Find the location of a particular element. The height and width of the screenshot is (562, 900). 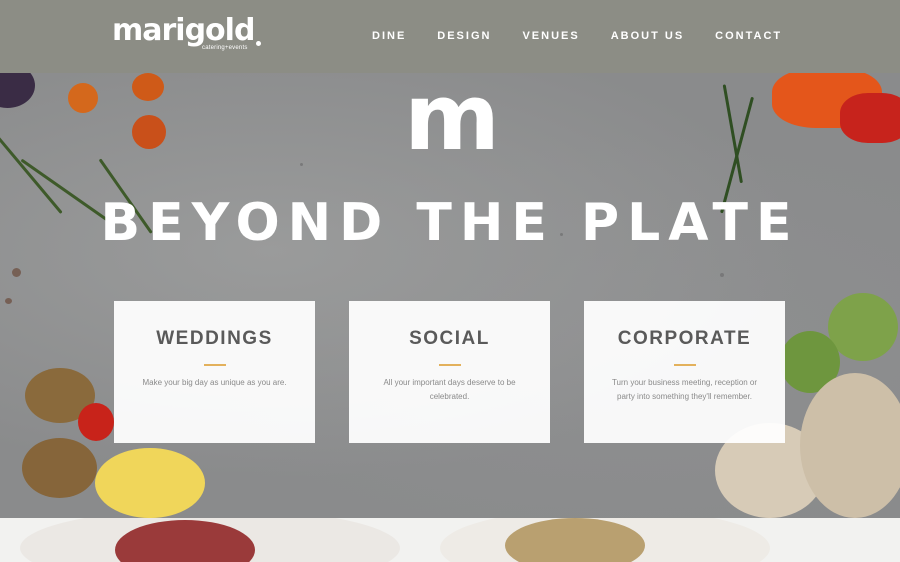

tomatillo-image is located at coordinates (863, 327).